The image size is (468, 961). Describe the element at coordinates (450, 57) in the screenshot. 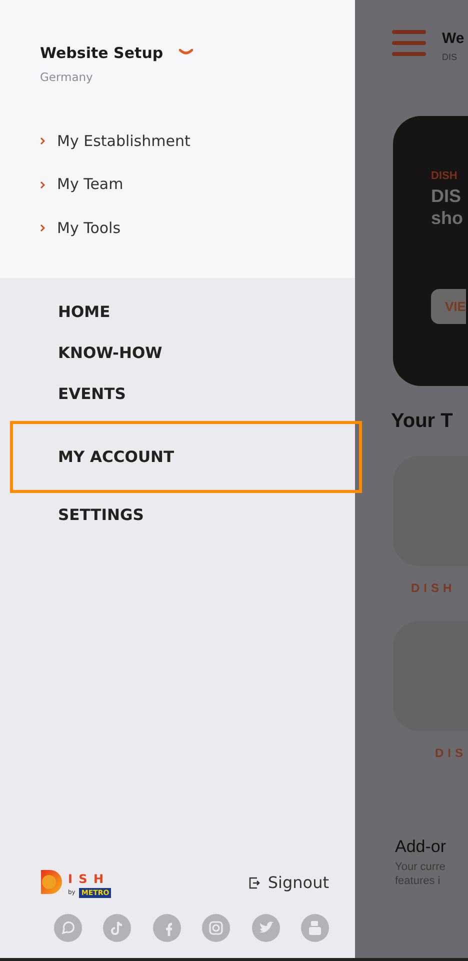

I see `page-subtitle: DIS` at that location.